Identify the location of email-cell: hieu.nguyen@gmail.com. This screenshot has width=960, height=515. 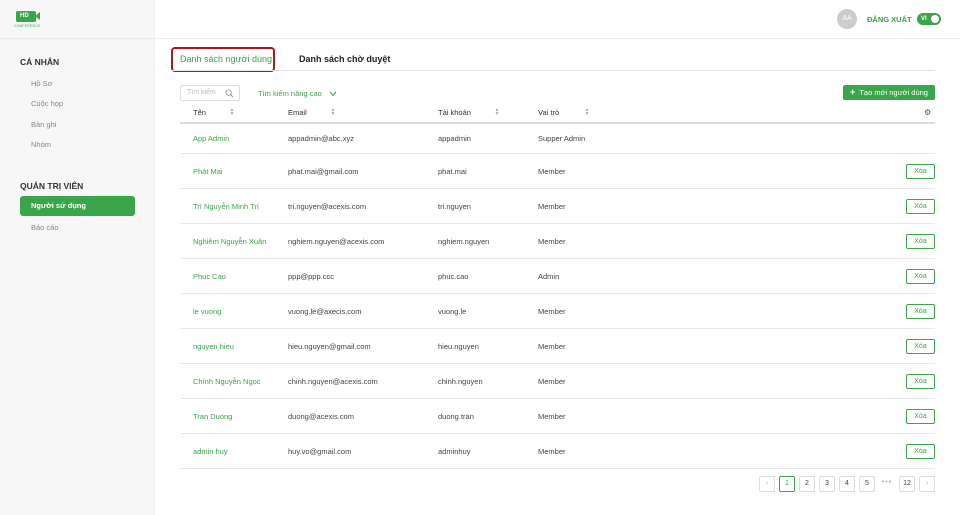
(329, 346).